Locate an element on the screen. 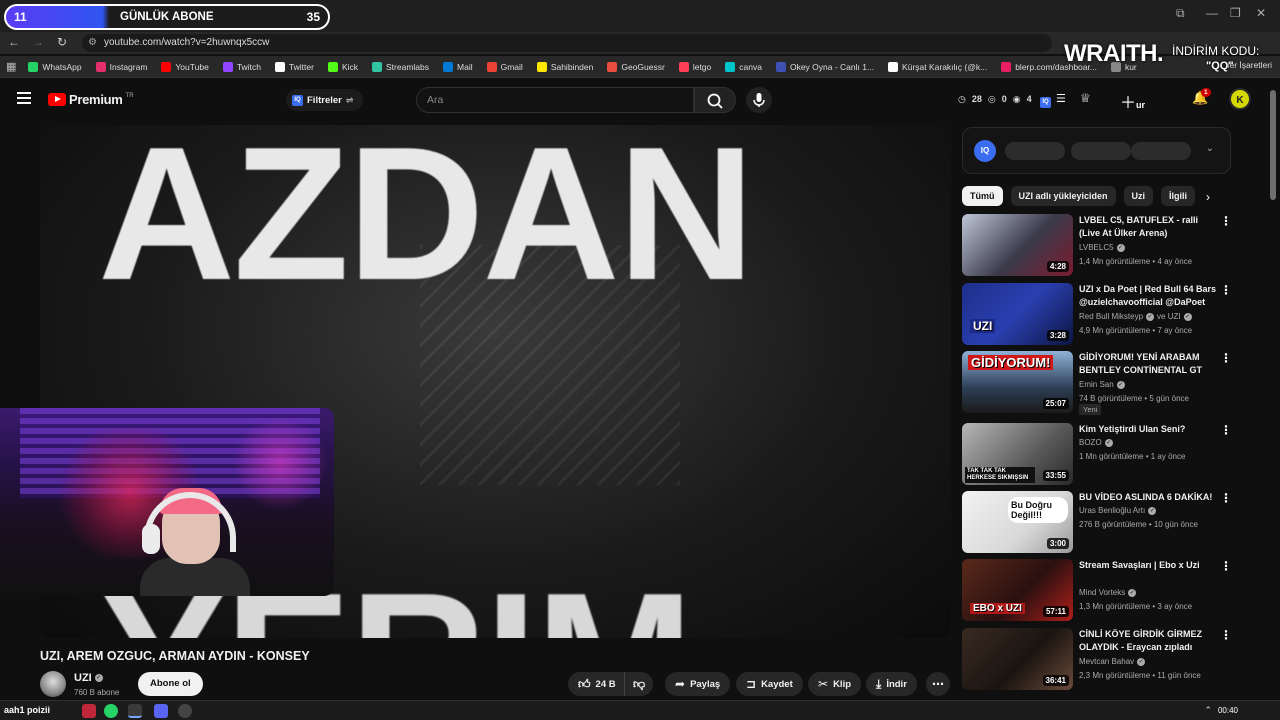 This screenshot has height=720, width=1280. account-avatar: K is located at coordinates (1240, 99).